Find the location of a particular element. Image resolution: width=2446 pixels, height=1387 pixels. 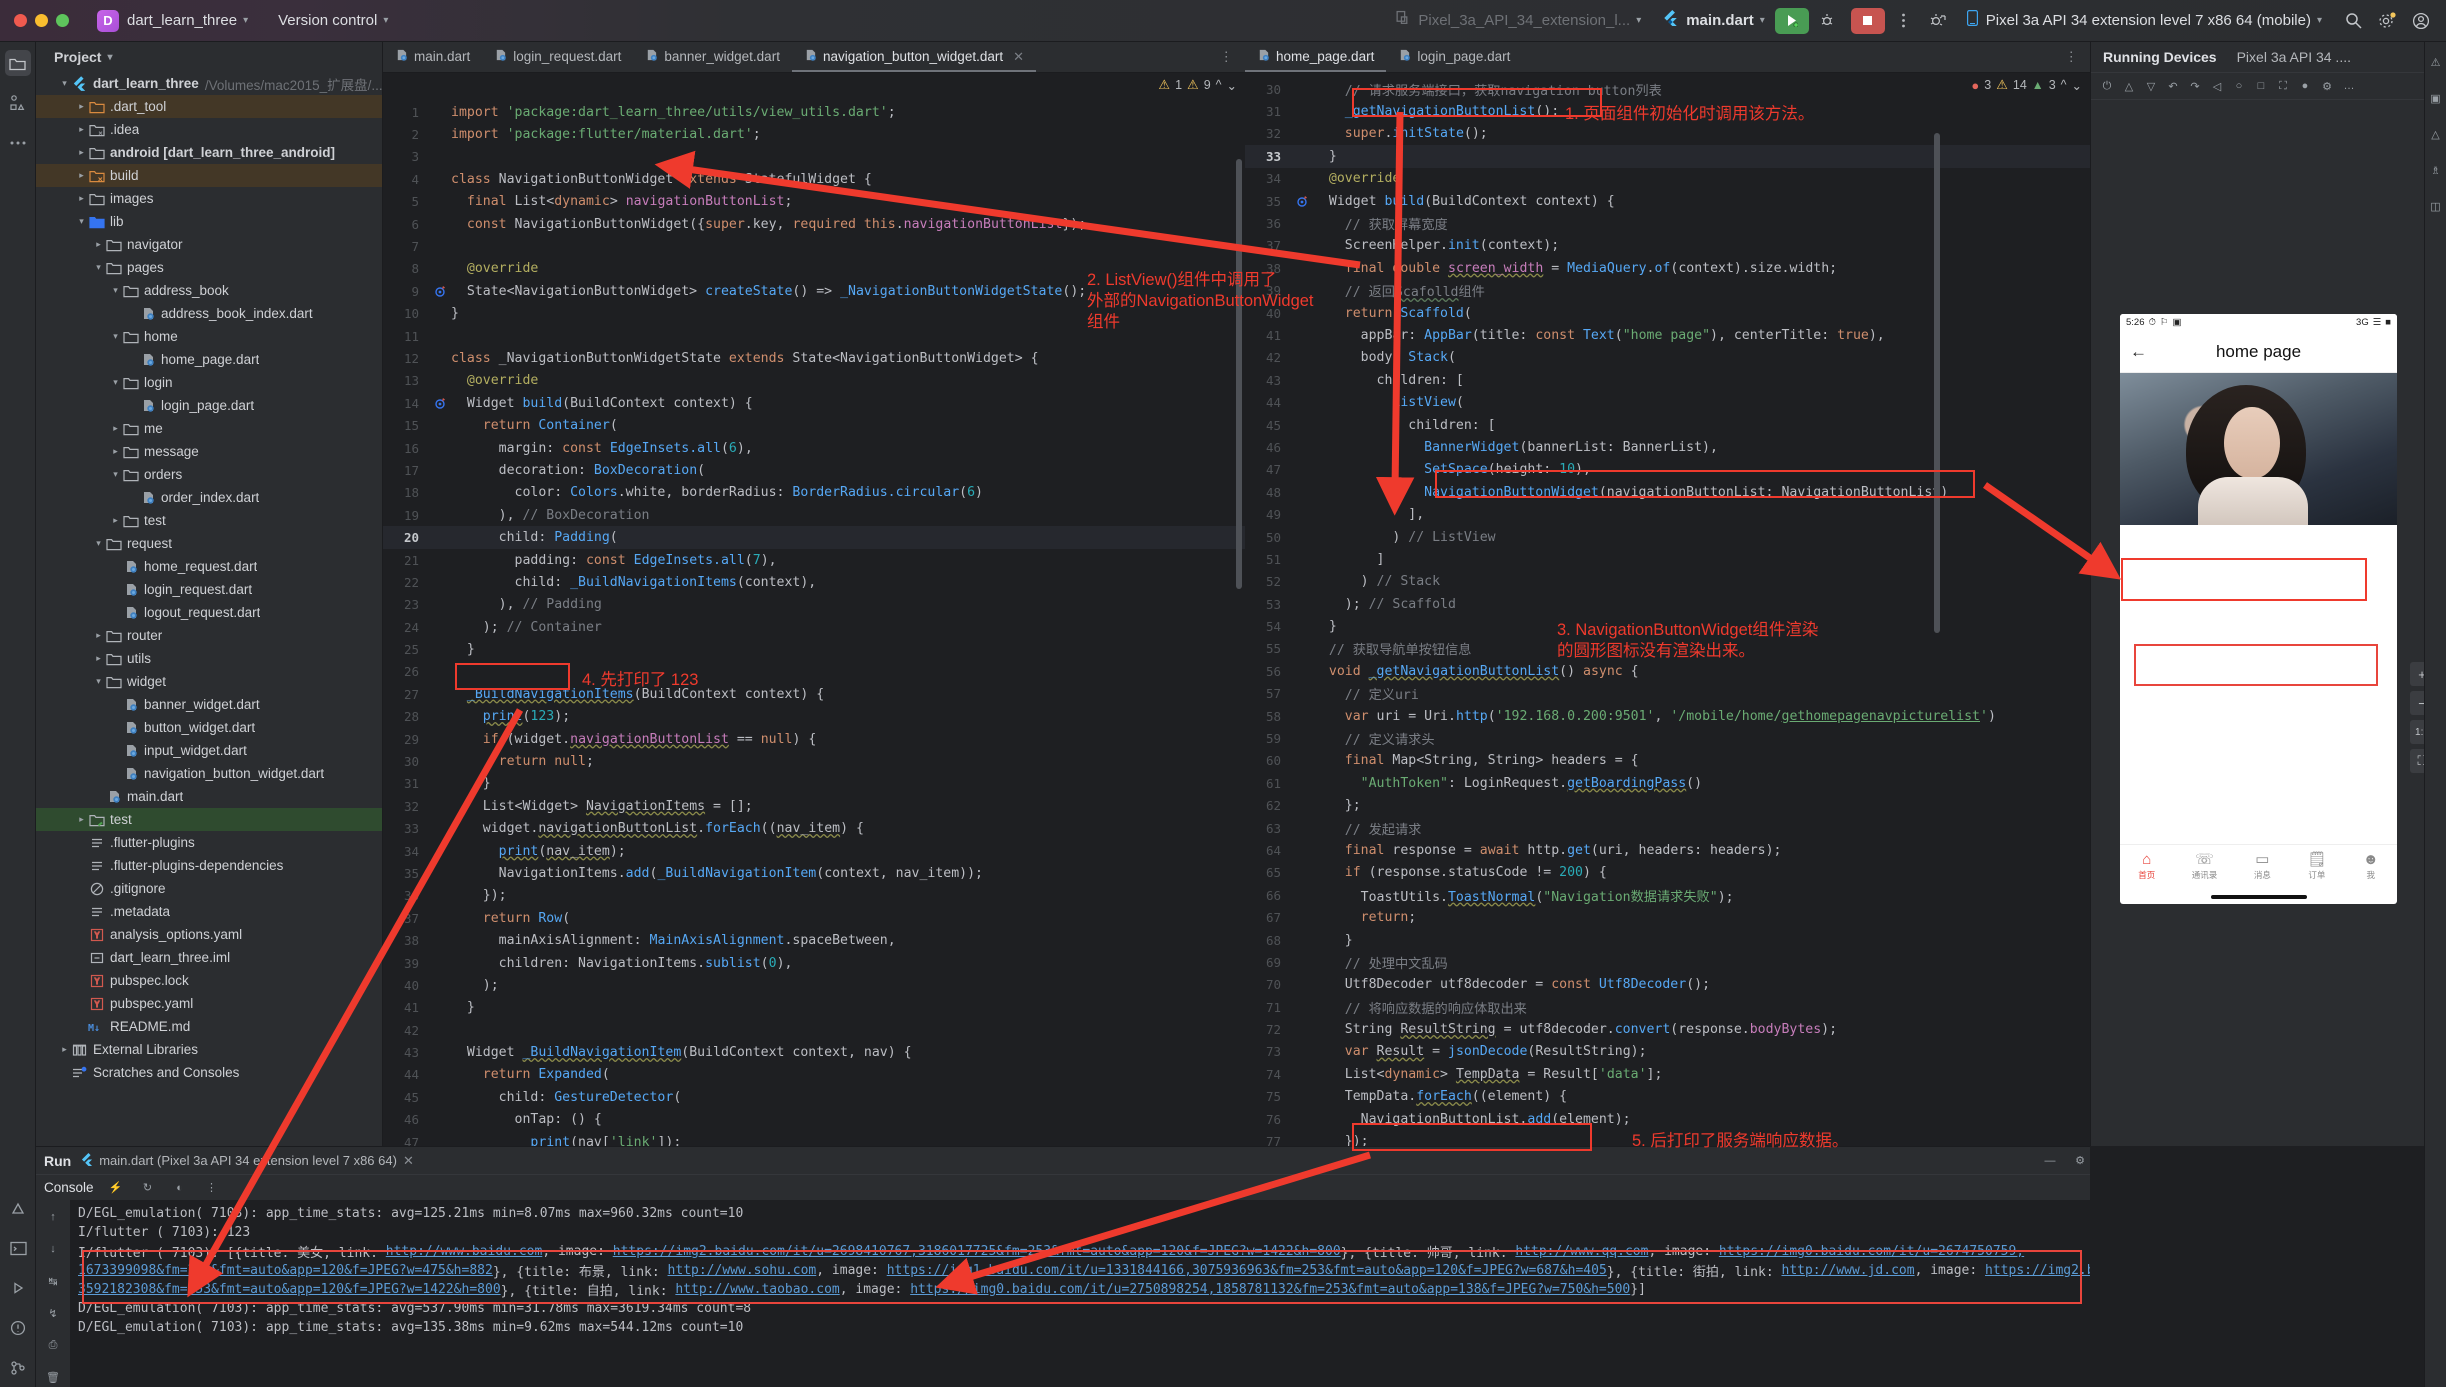

bottom-nav-item-首页: ⌂ 首页 is located at coordinates (2146, 866).